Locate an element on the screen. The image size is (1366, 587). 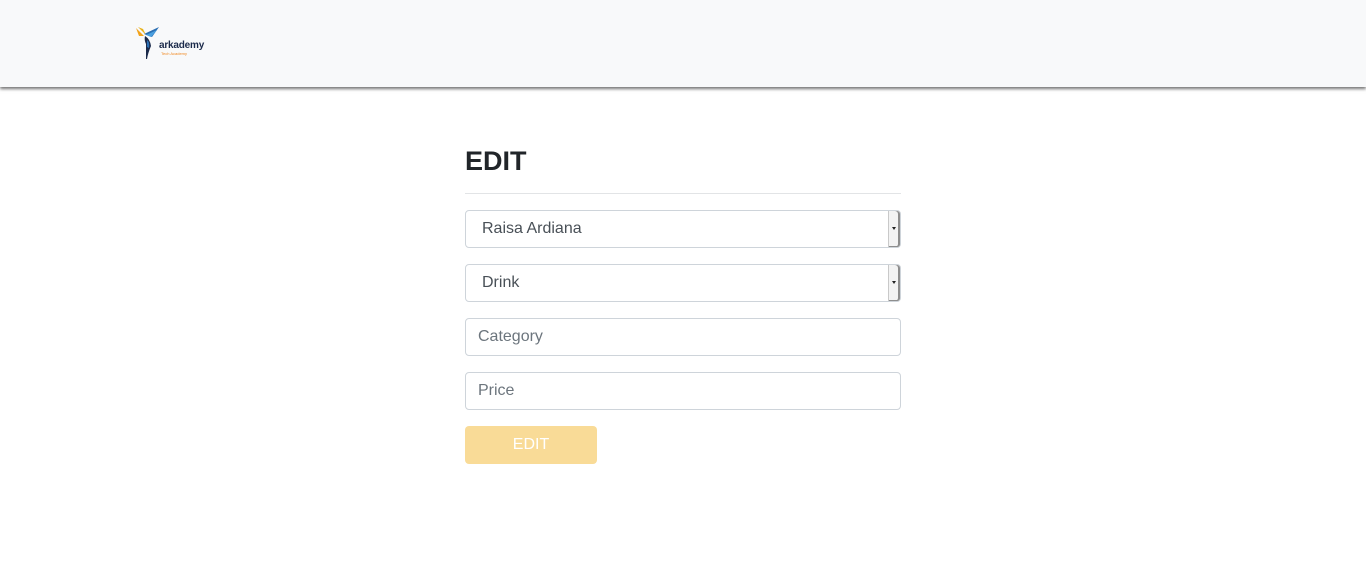
title-divider is located at coordinates (683, 193).